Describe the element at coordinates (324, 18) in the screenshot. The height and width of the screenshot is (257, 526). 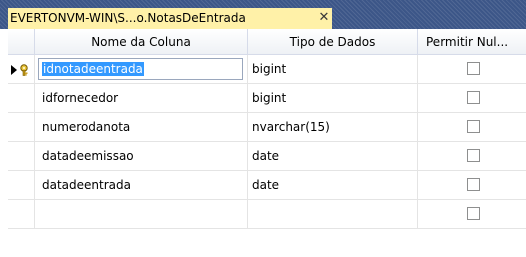
I see `close-tab-icon: ✕` at that location.